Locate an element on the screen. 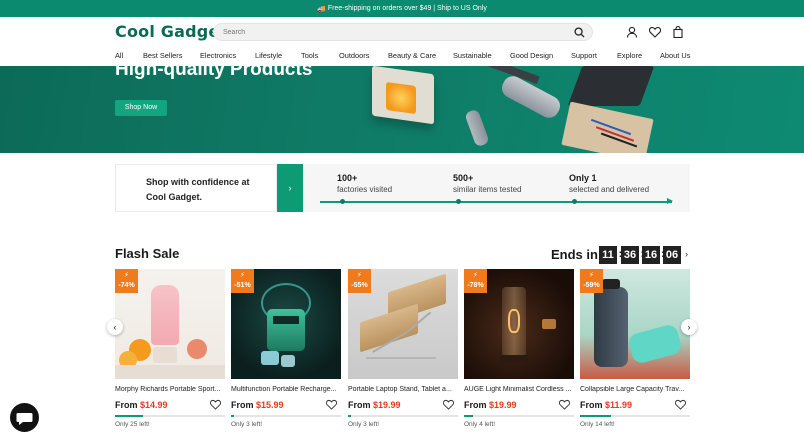 This screenshot has height=442, width=804. nav-item-best-sellers: Best Sellers is located at coordinates (162, 55).